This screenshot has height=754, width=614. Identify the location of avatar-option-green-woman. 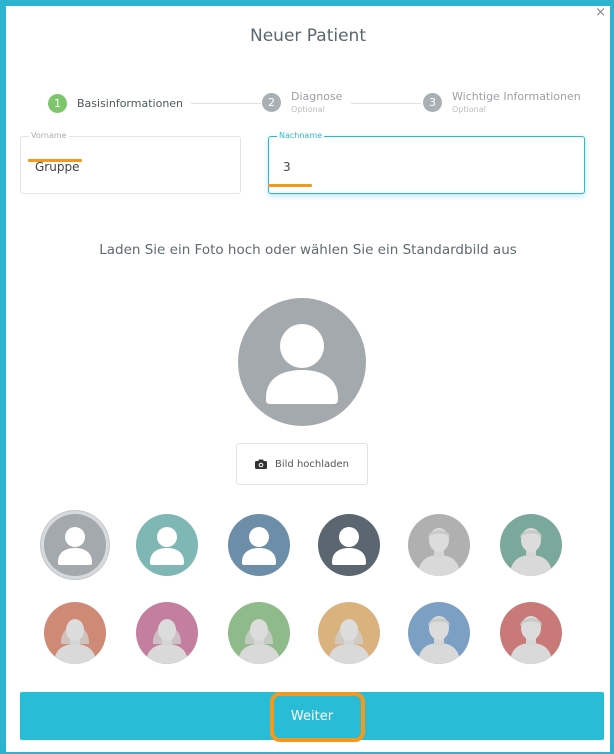
(259, 633).